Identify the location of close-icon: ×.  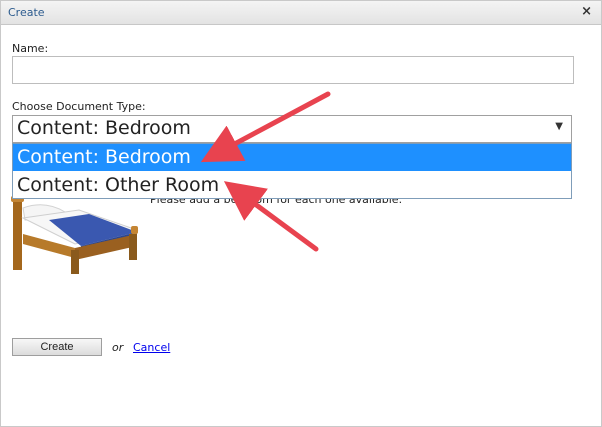
(586, 11).